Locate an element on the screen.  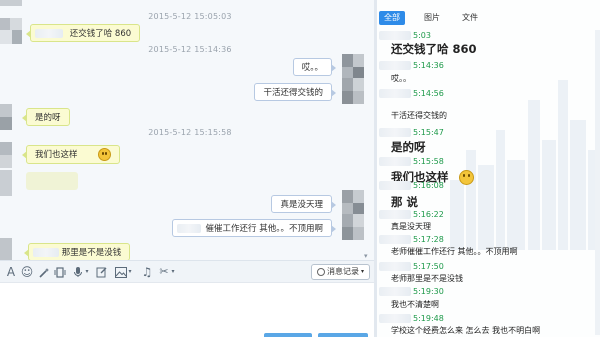
blurred-message is located at coordinates (52, 181).